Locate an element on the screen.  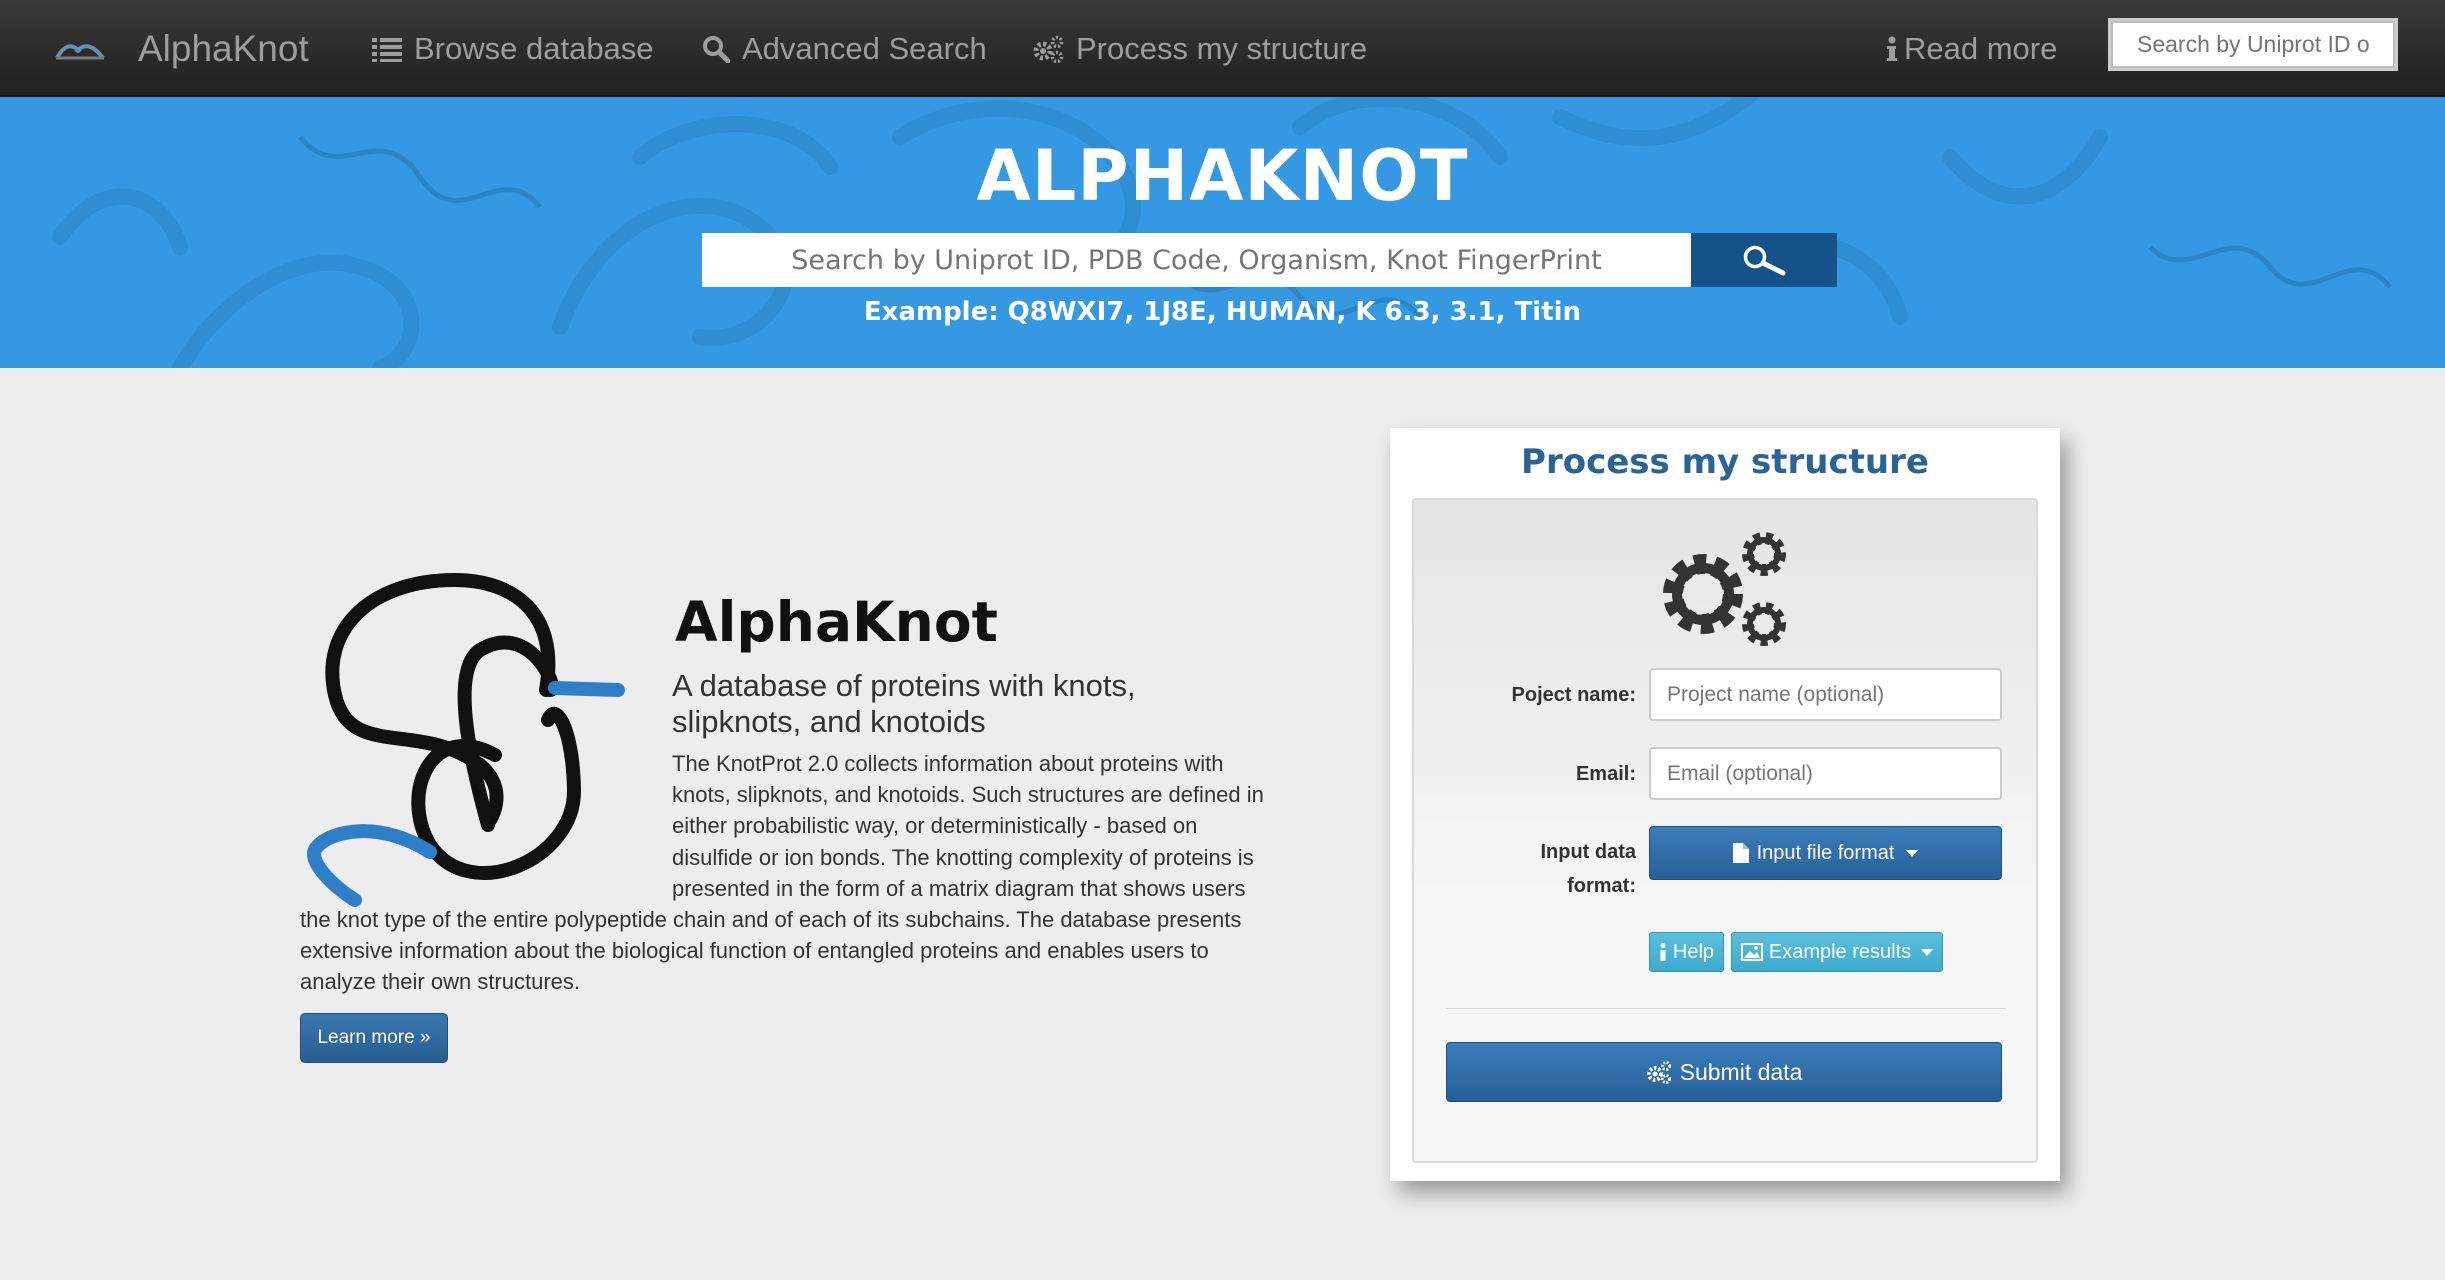
image-icon is located at coordinates (1751, 952).